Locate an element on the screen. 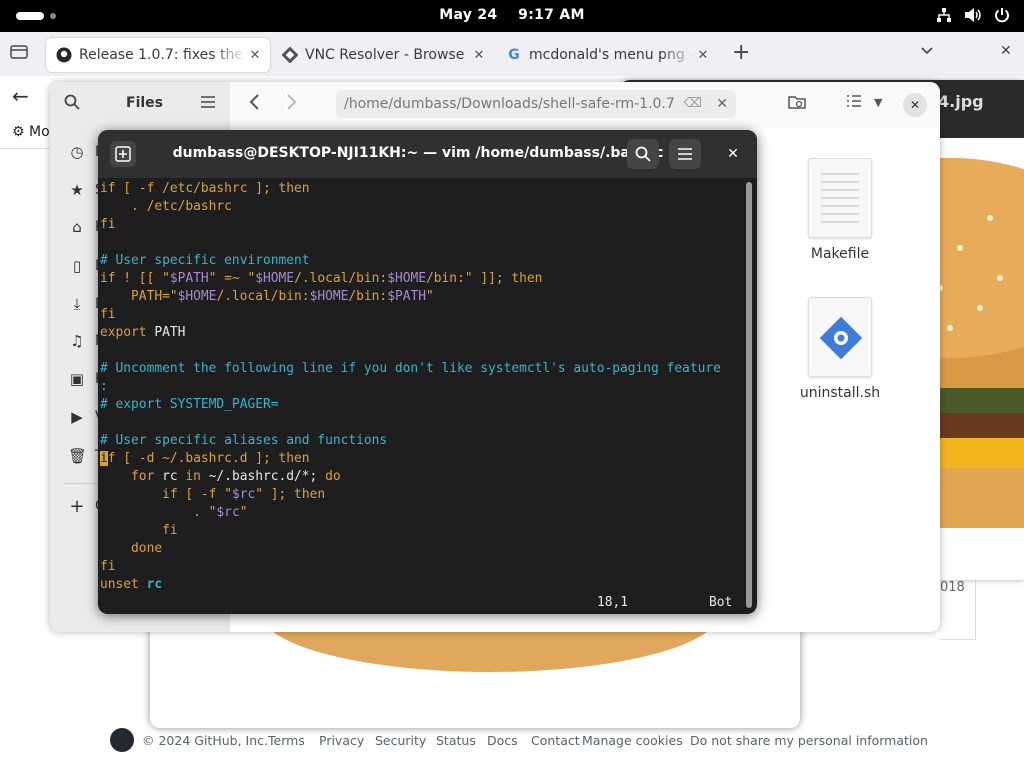 The width and height of the screenshot is (1024, 768). close-path-icon: ✕ is located at coordinates (722, 104).